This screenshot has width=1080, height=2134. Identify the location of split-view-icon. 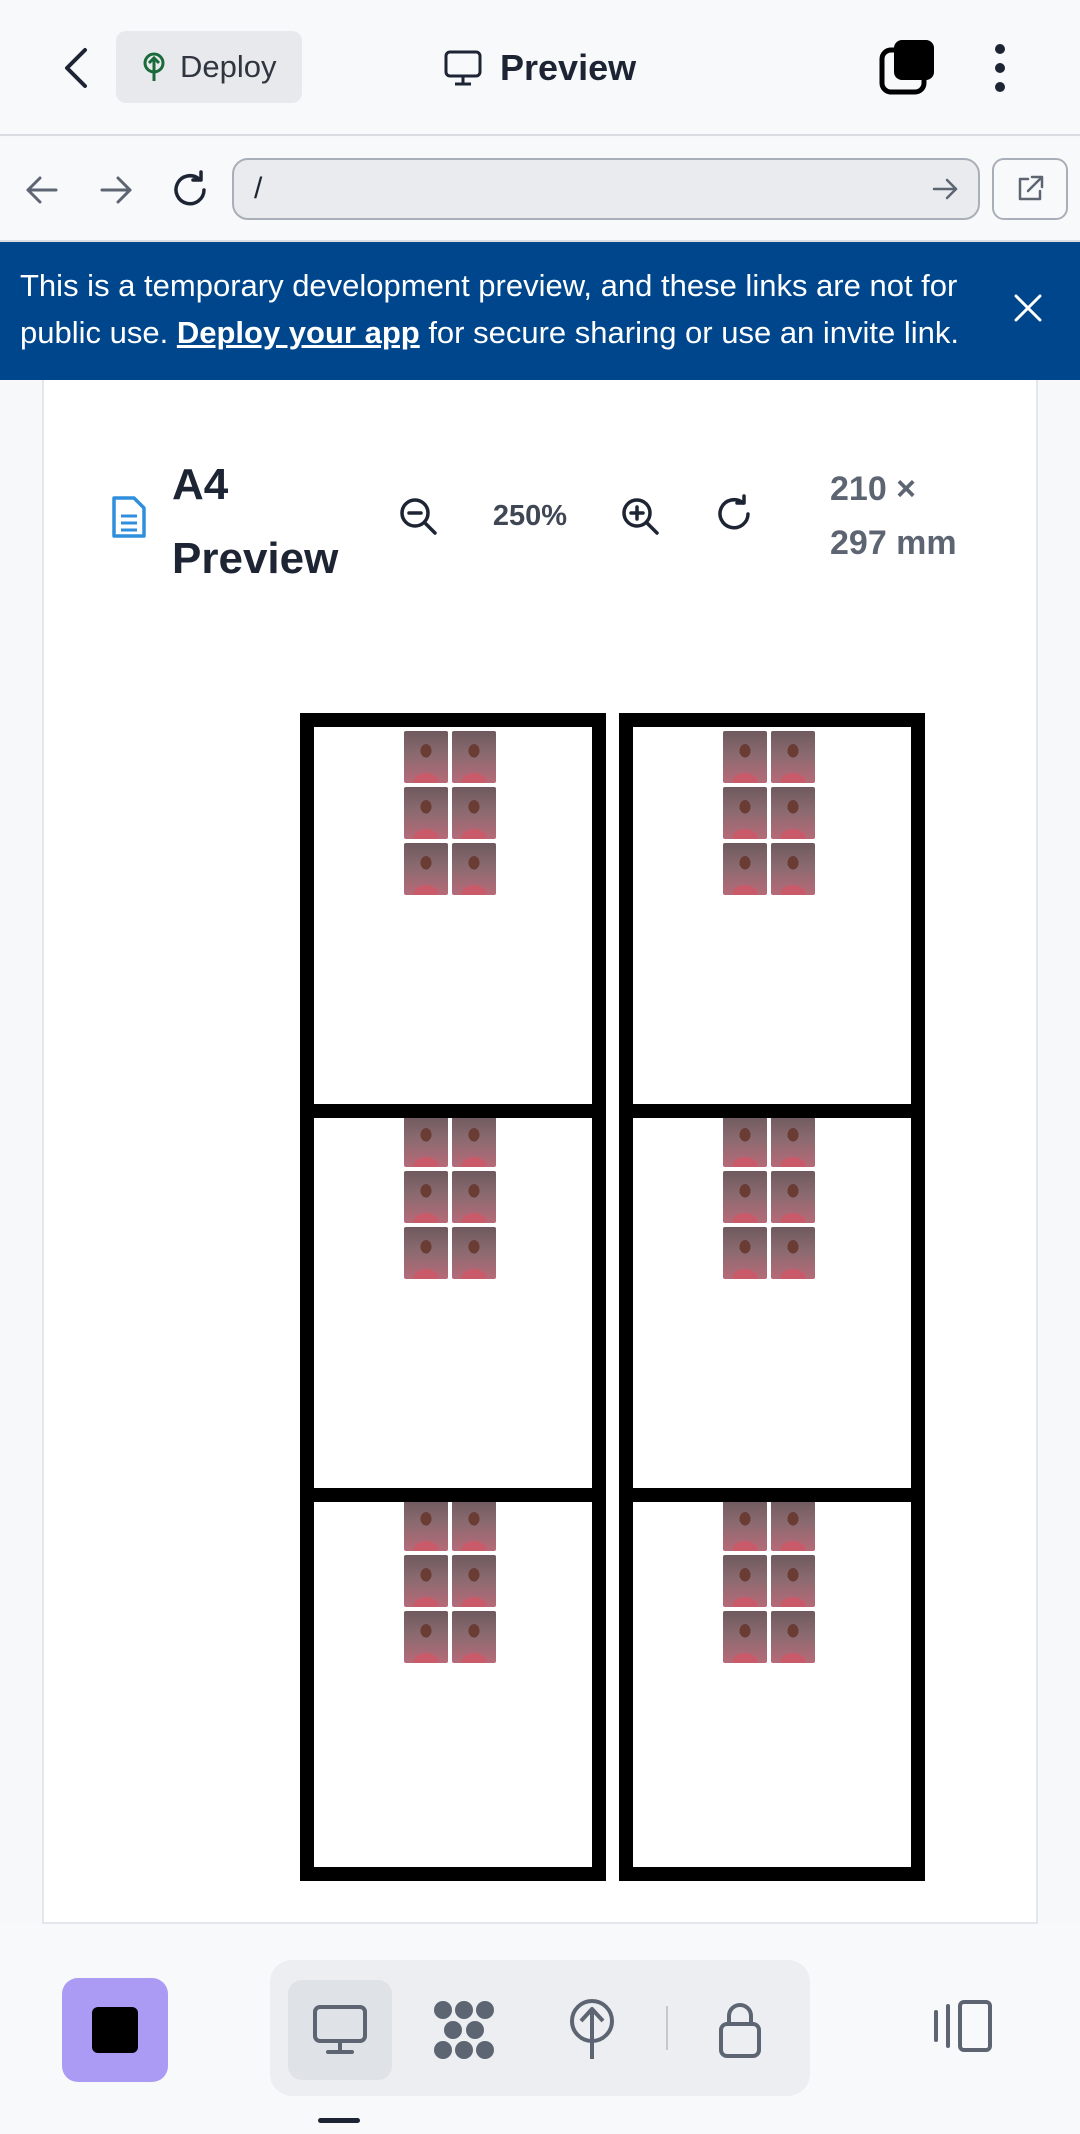
(963, 2026).